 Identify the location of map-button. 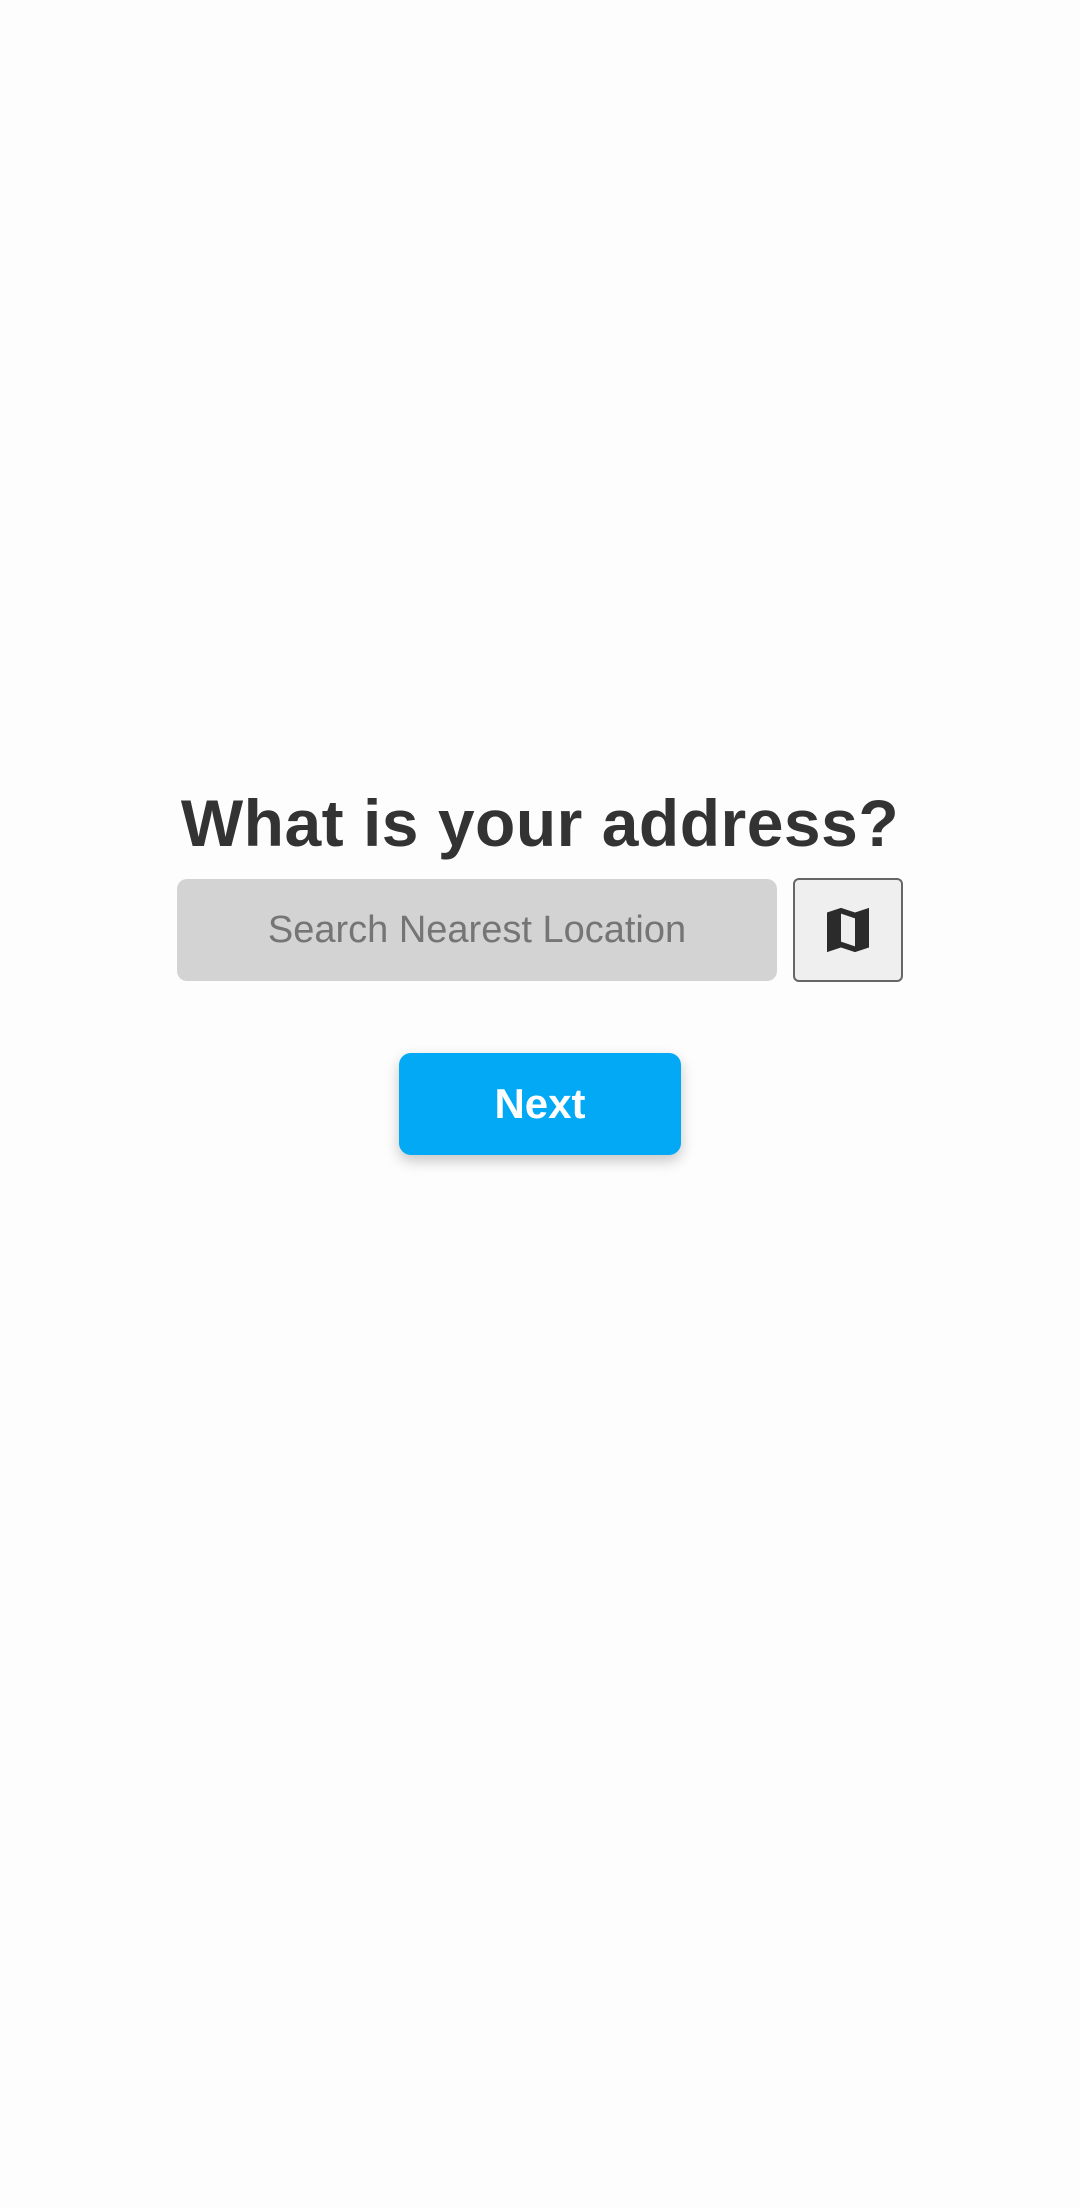
(848, 930).